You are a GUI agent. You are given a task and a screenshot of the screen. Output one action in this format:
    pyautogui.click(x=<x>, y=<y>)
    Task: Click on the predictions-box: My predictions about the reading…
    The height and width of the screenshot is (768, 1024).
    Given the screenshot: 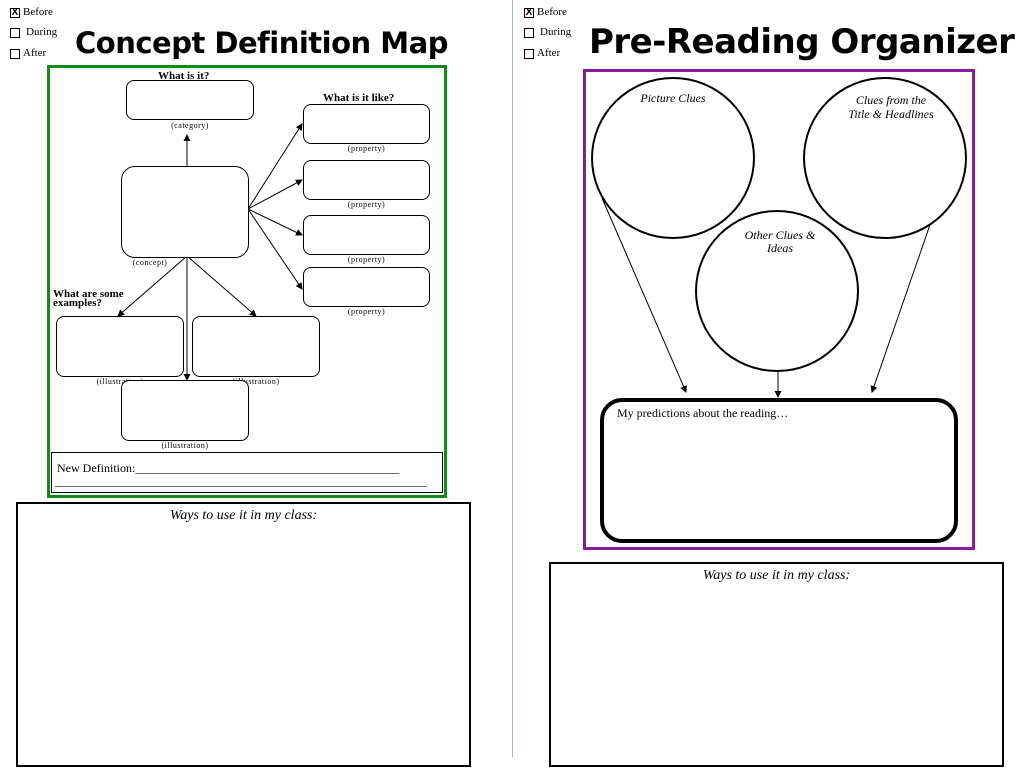 What is the action you would take?
    pyautogui.click(x=779, y=470)
    